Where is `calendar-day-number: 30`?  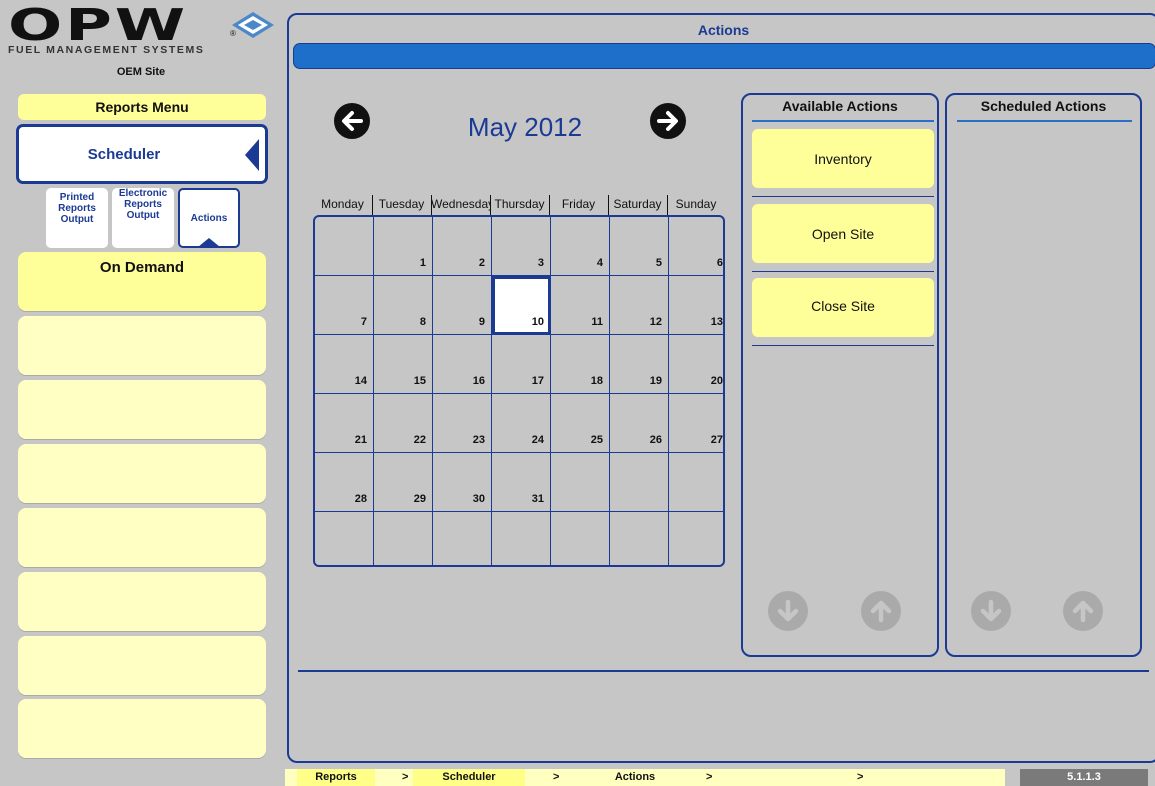 calendar-day-number: 30 is located at coordinates (478, 499).